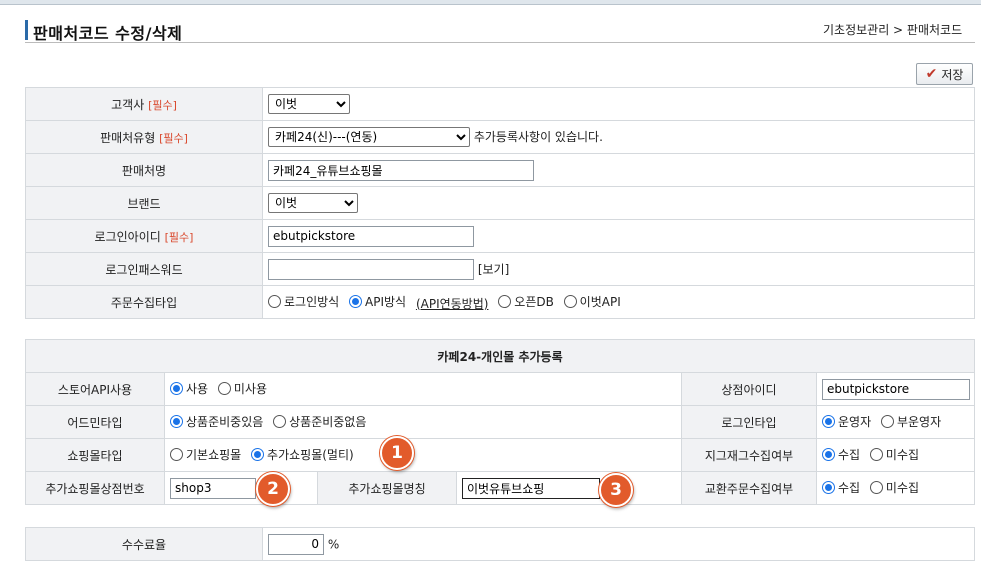  What do you see at coordinates (128, 104) in the screenshot?
I see `customer-label: 고객사` at bounding box center [128, 104].